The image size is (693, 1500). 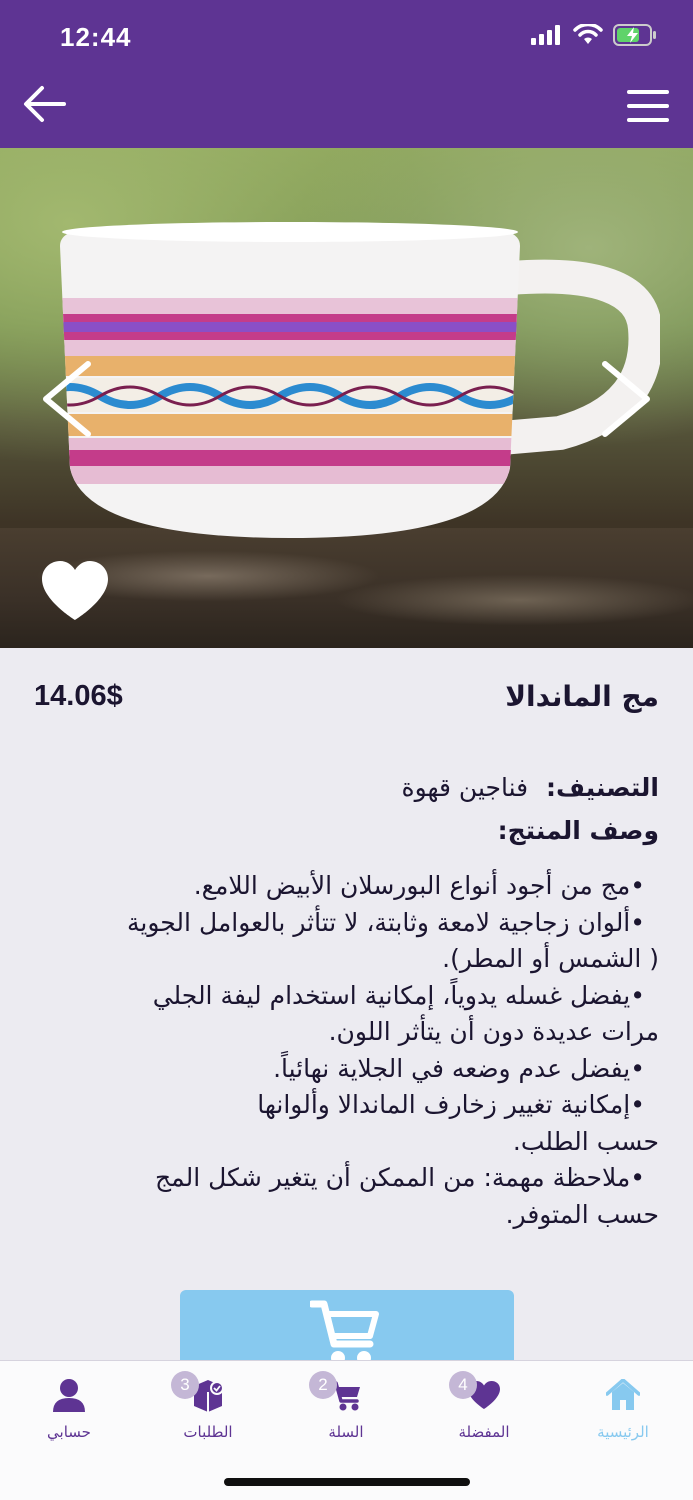 What do you see at coordinates (582, 696) in the screenshot?
I see `product-name: مج الماندالا` at bounding box center [582, 696].